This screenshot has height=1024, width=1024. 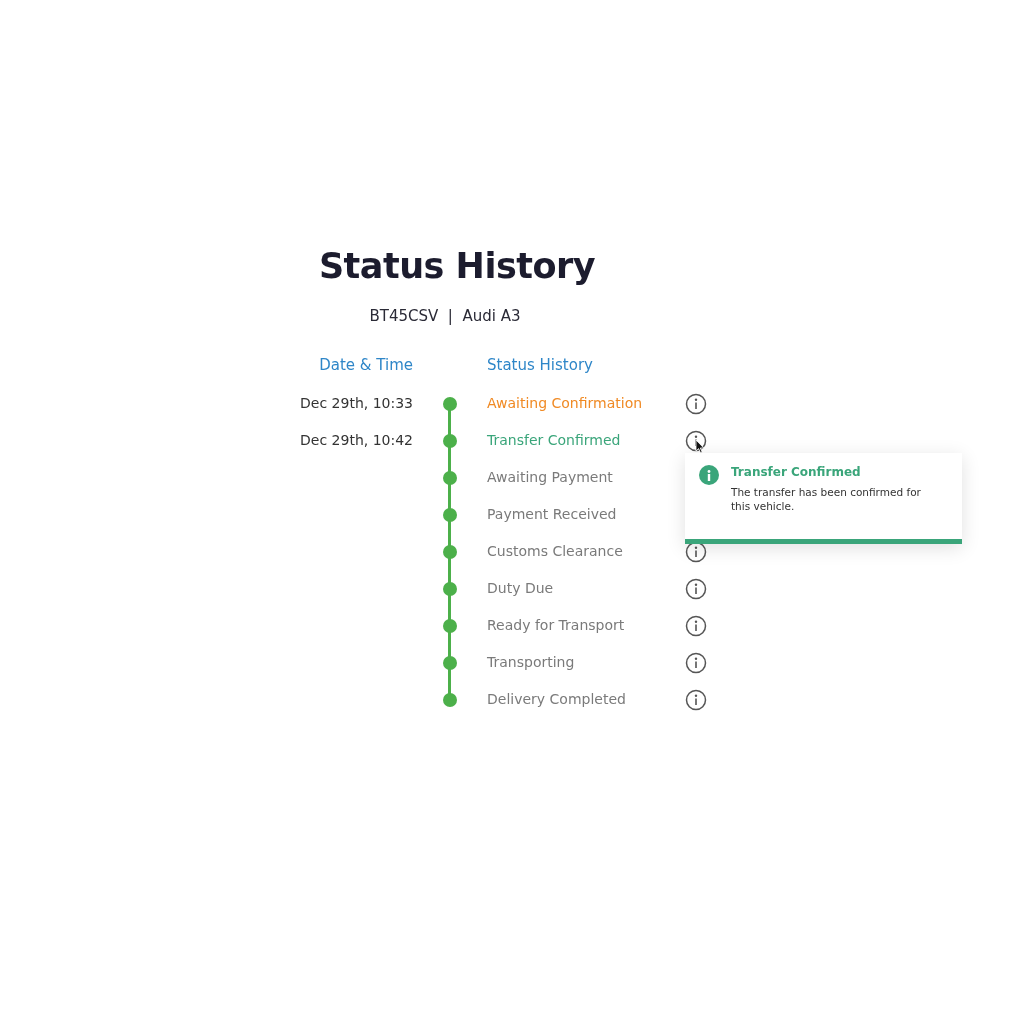 I want to click on date-time: Dec 29th, 10:33, so click(x=356, y=403).